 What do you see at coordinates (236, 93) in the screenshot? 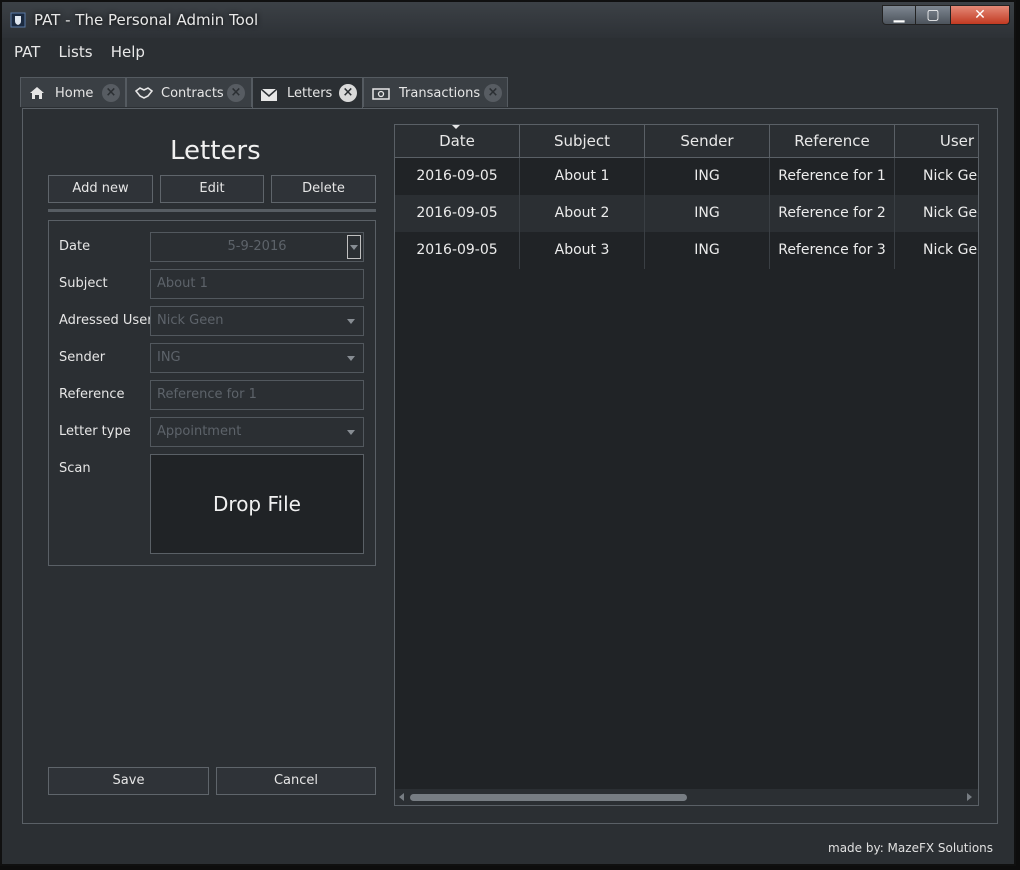
I see `tab-contracts-close-icon: ×` at bounding box center [236, 93].